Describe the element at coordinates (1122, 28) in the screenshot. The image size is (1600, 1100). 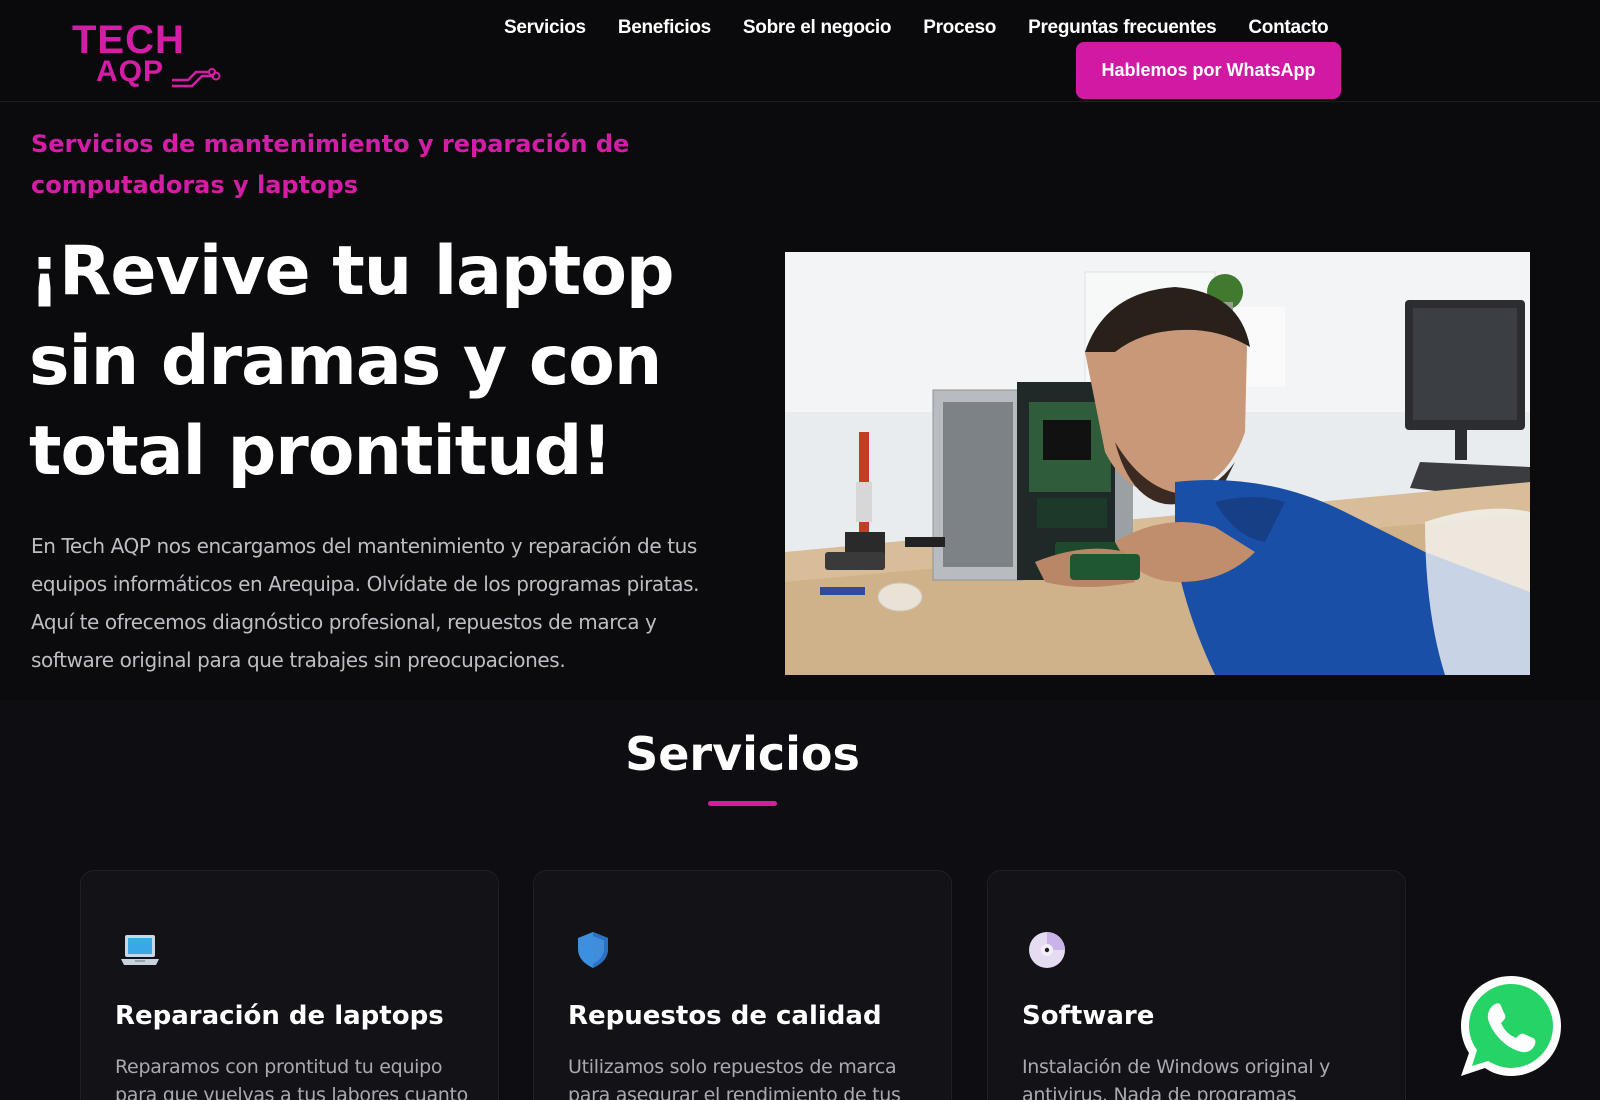
I see `nav-link-preguntas-frecuentes: Preguntas frecuentes` at that location.